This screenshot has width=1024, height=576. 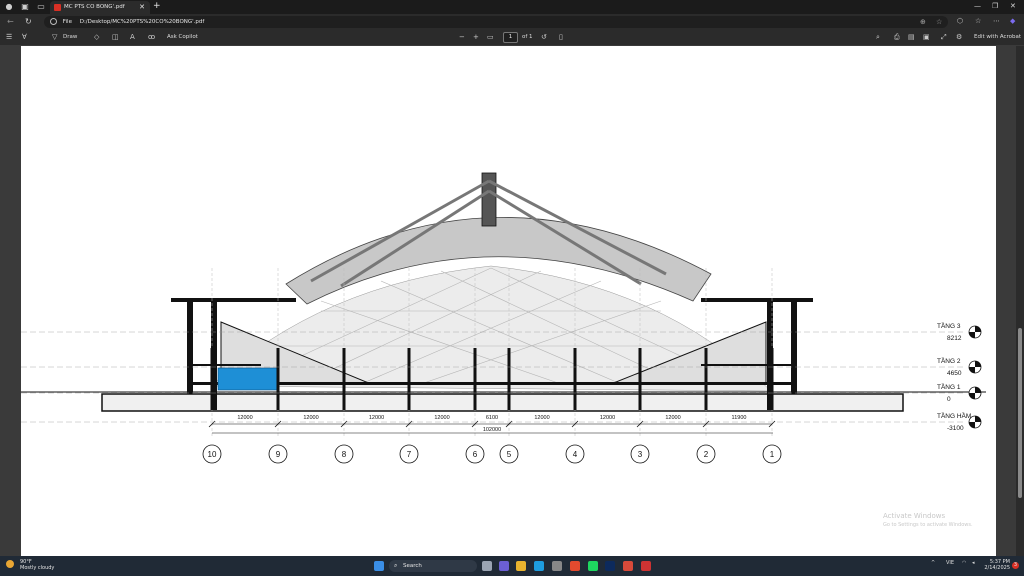 I want to click on maximize-icon: ❐, so click(x=995, y=6).